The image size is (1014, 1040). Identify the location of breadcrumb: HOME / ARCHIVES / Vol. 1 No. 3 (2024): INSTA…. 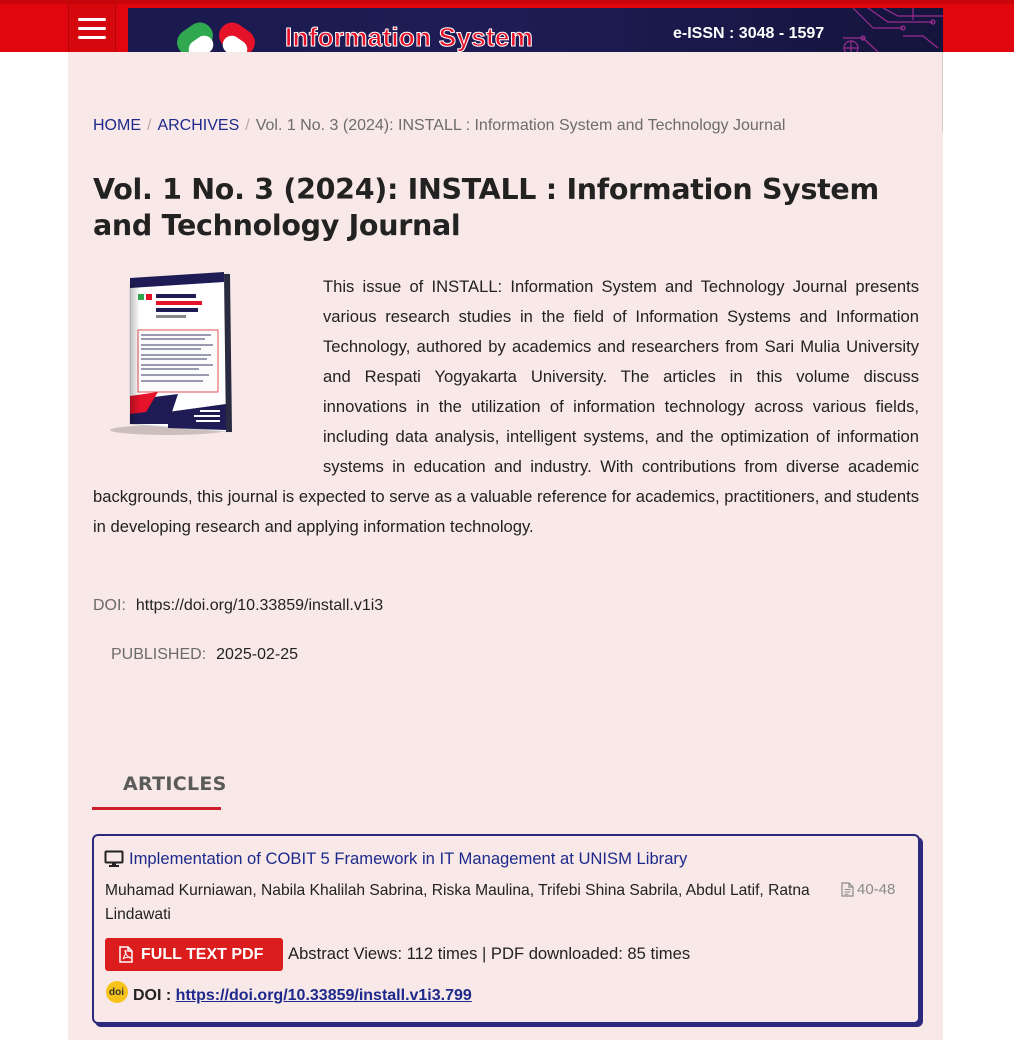
(439, 126).